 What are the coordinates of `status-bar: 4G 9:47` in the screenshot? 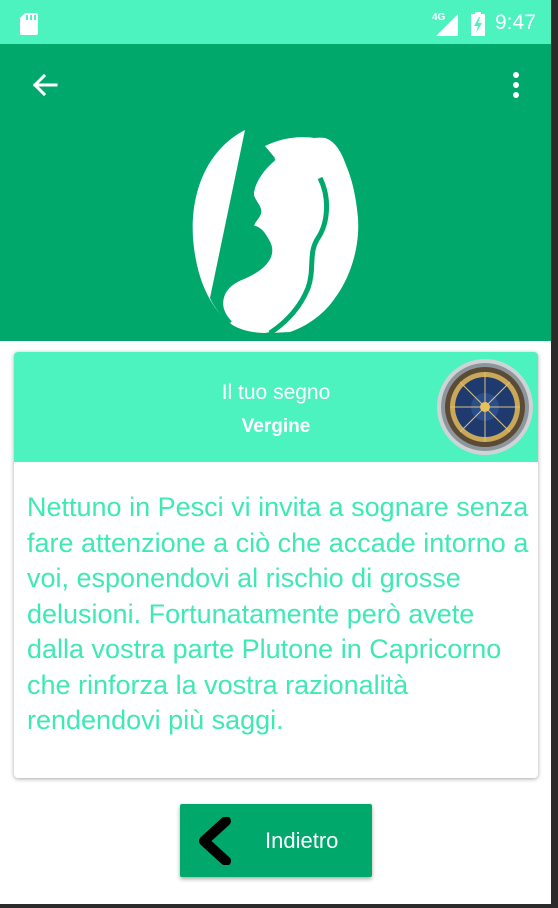 It's located at (275, 22).